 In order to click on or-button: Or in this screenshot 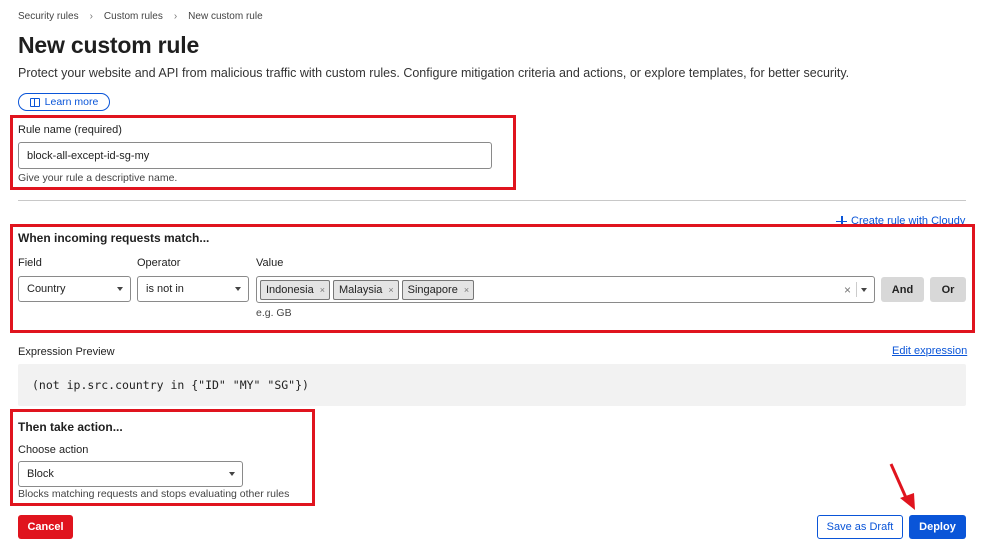, I will do `click(948, 289)`.